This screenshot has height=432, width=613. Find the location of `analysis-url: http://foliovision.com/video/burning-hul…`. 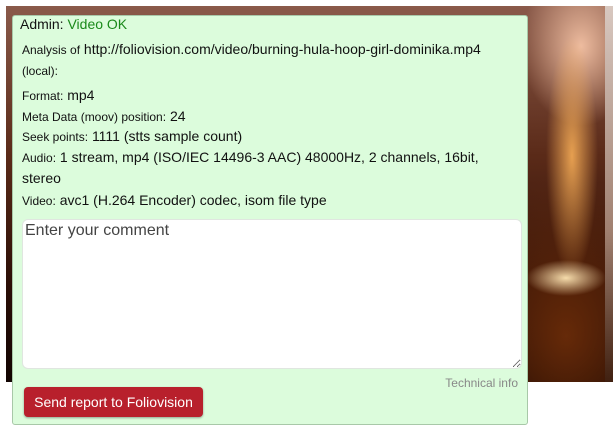

analysis-url: http://foliovision.com/video/burning-hul… is located at coordinates (282, 49).